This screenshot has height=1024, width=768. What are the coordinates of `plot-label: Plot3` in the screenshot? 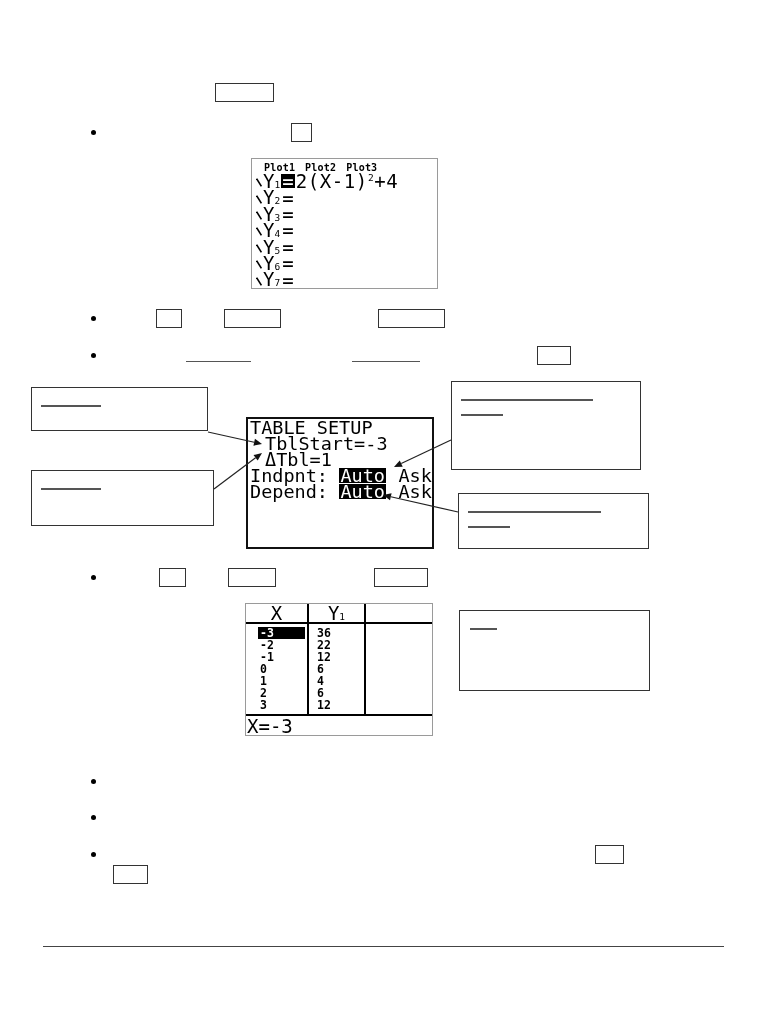 It's located at (362, 167).